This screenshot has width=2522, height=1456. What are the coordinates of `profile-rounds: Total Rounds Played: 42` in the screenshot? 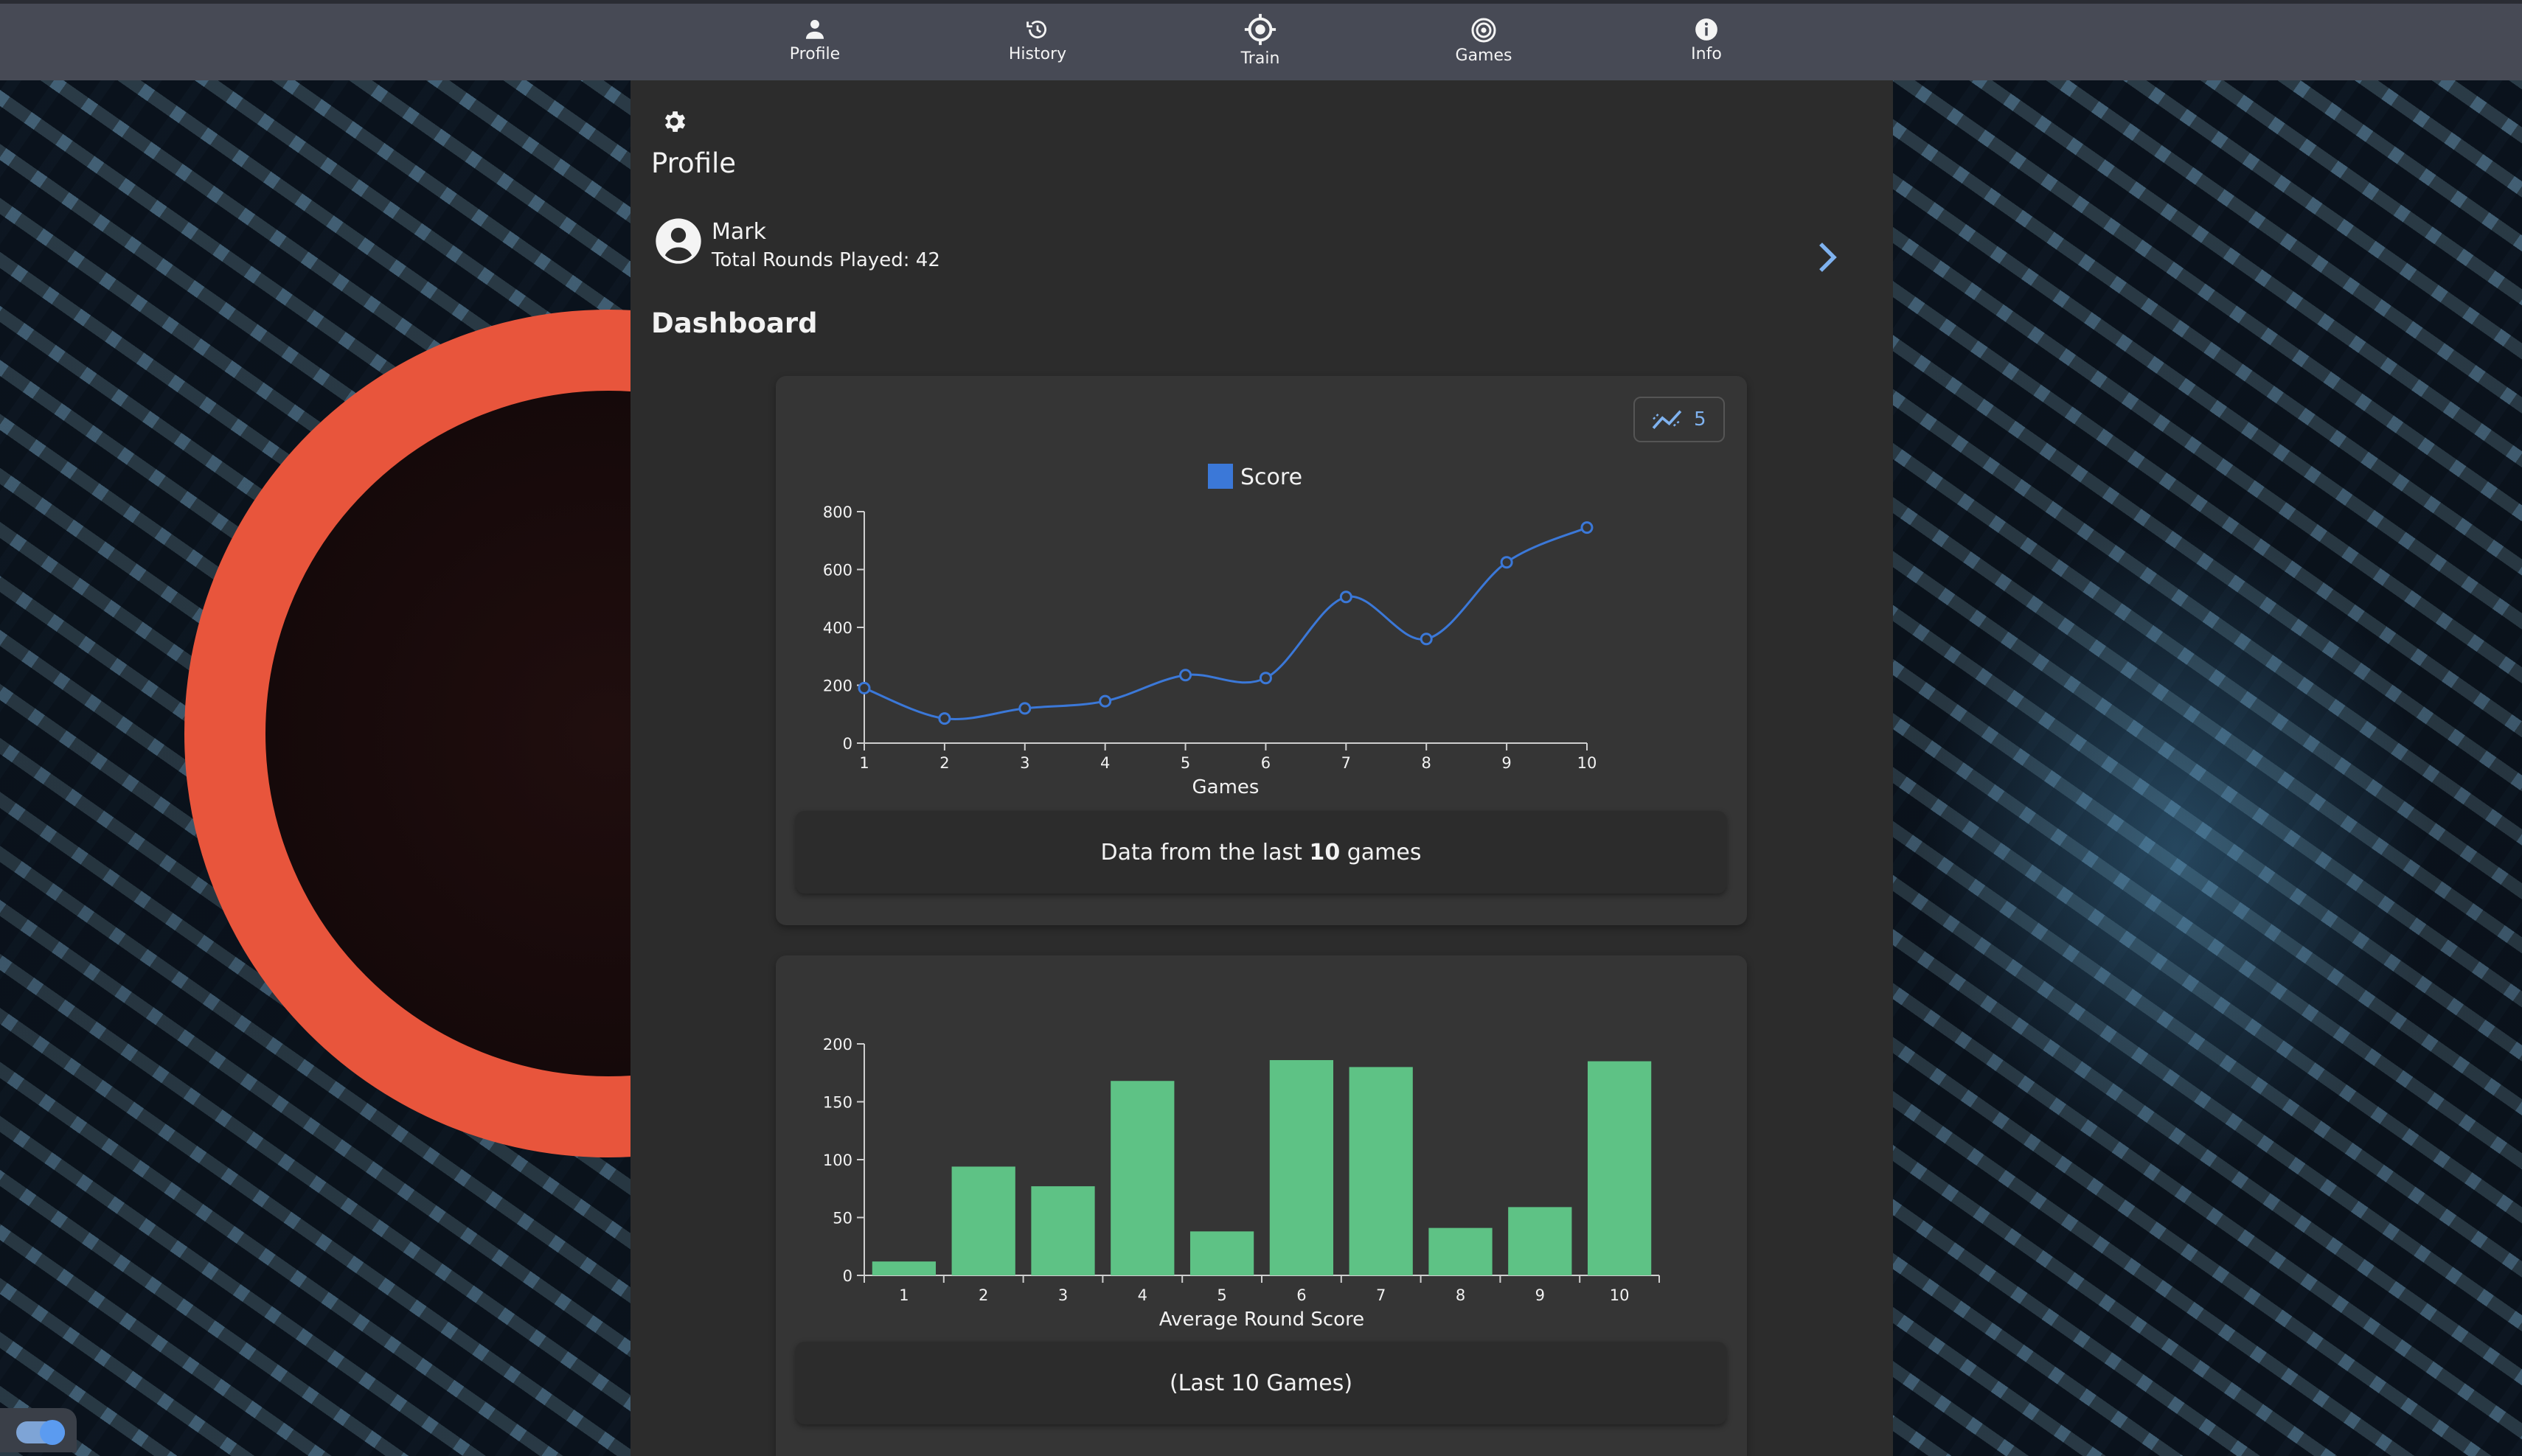 It's located at (826, 260).